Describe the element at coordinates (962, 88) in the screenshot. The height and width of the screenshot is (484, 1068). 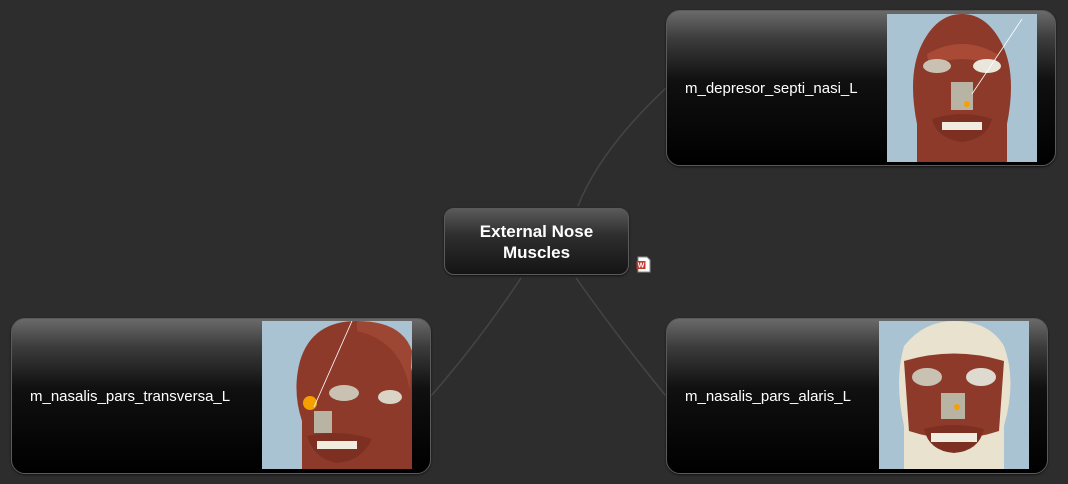
I see `face-anatomy-frontal-thumbnail` at that location.